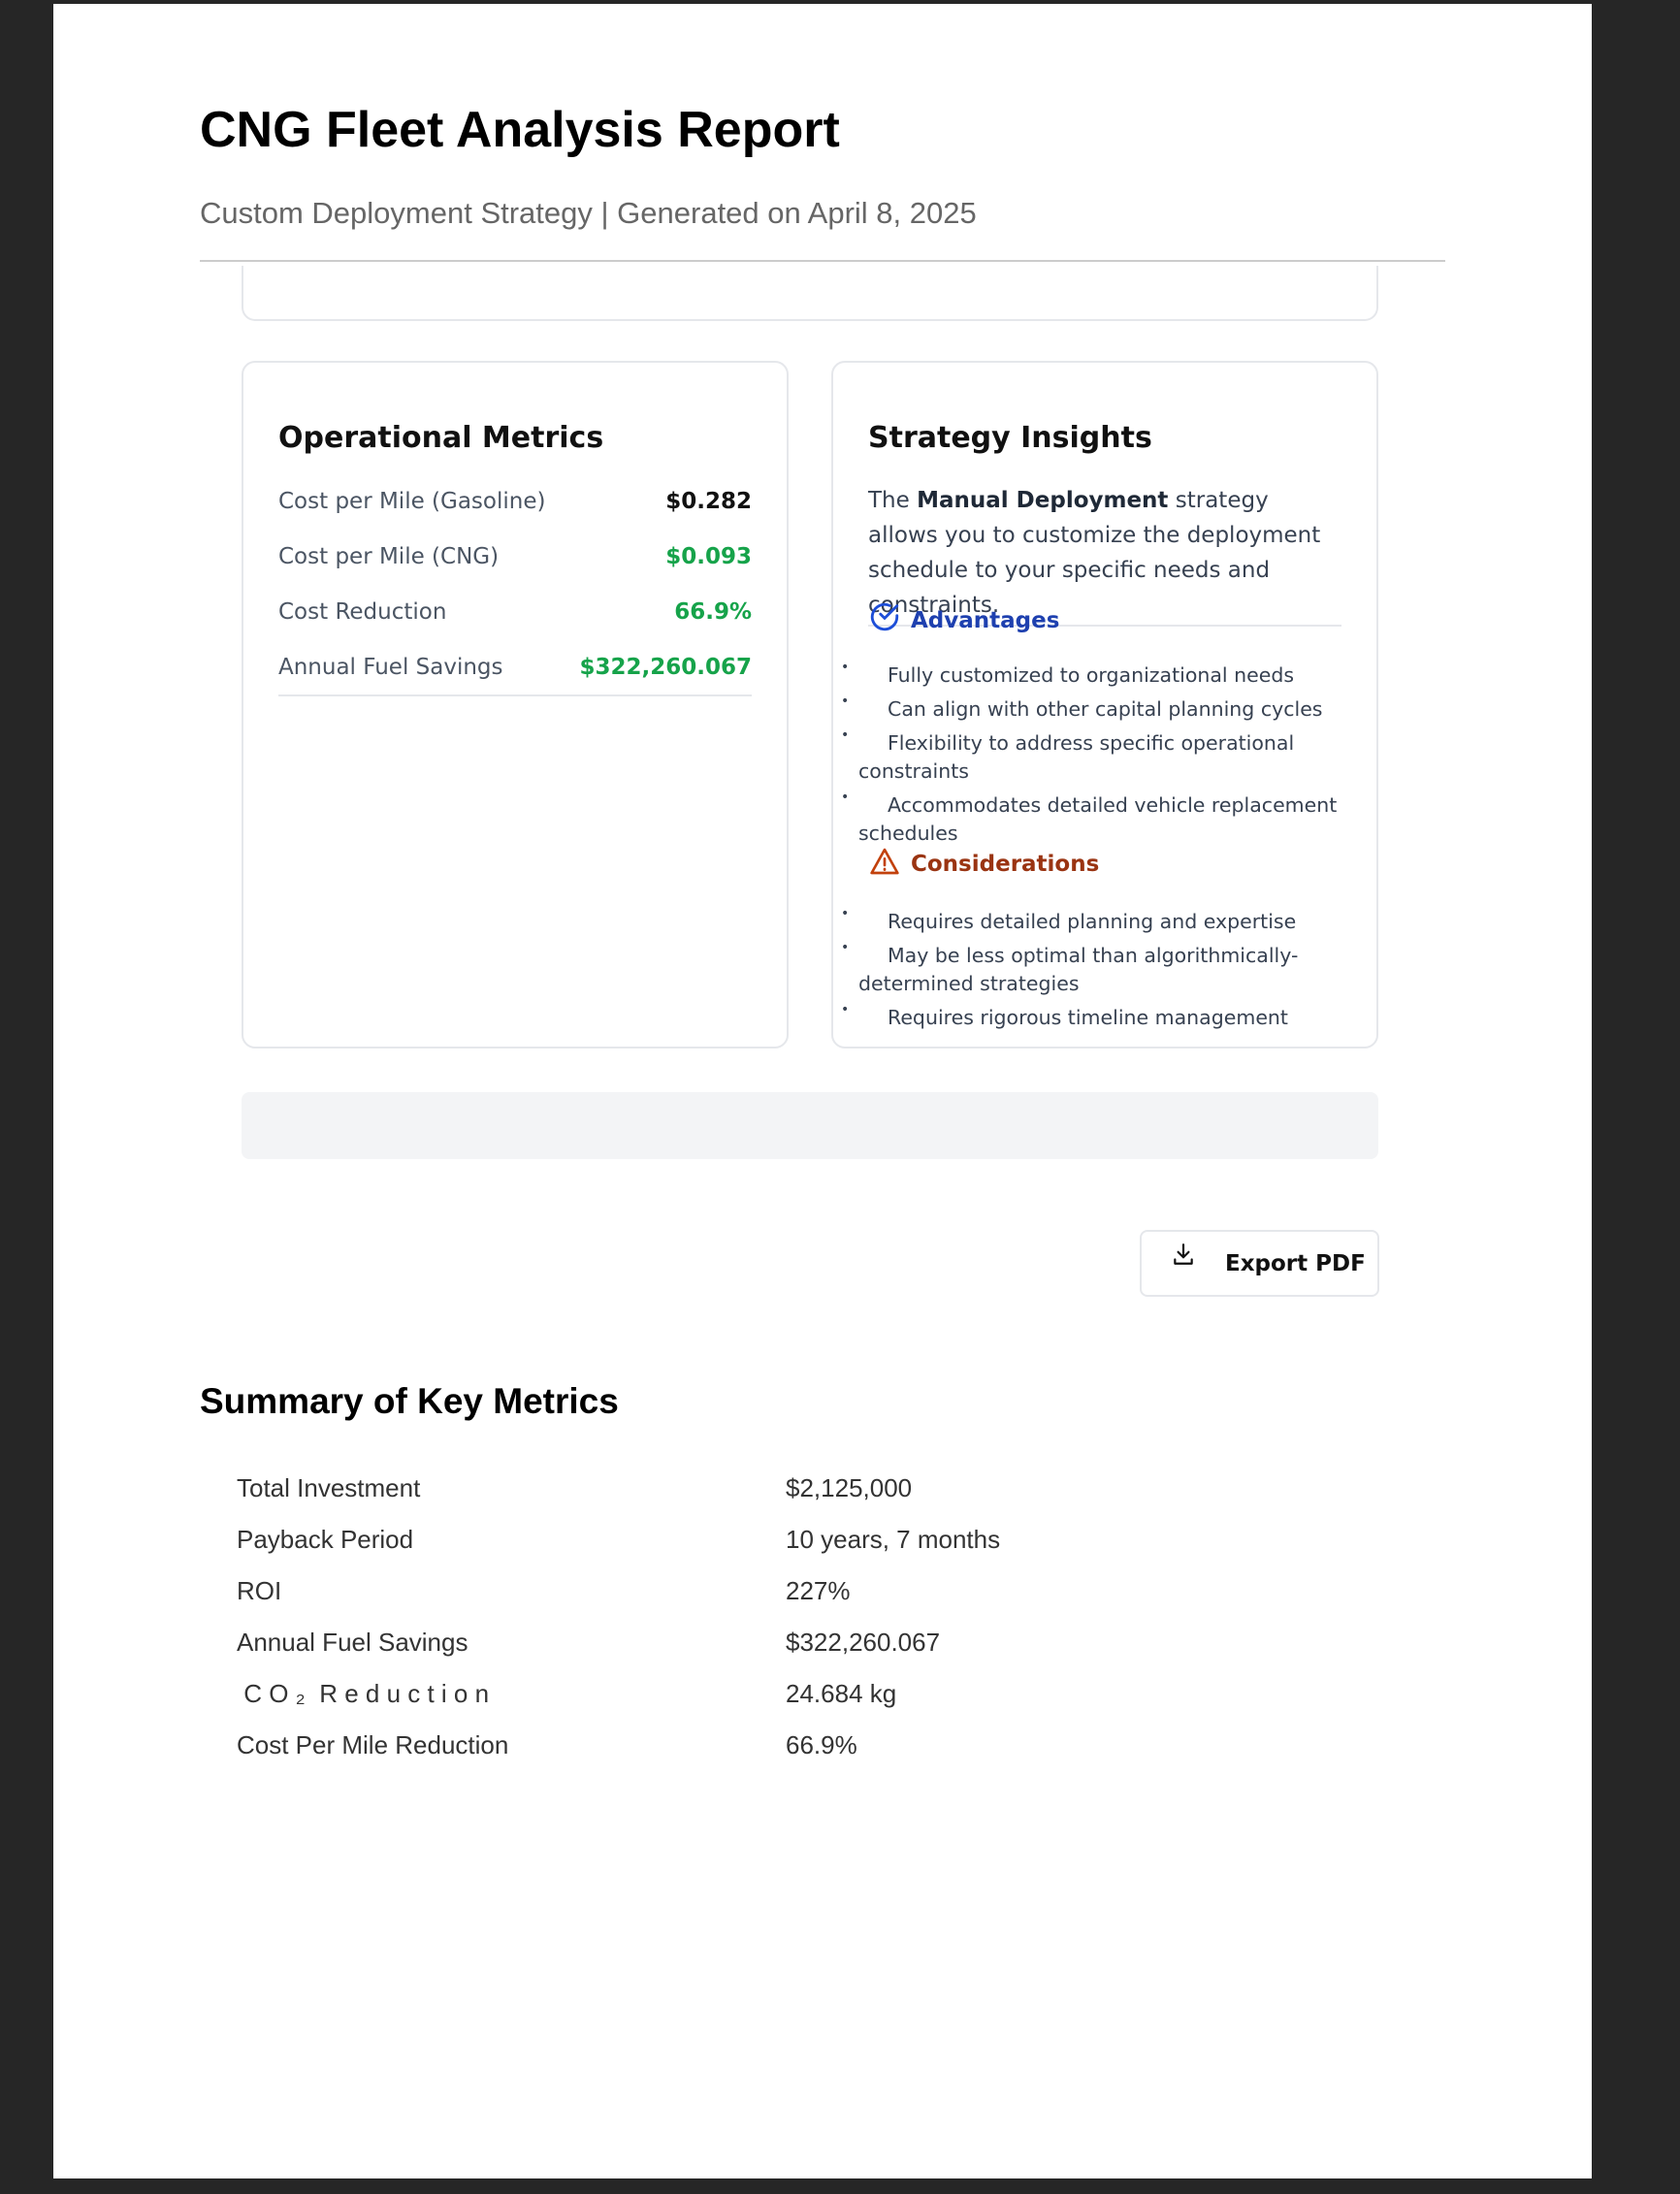 The image size is (1680, 2194). Describe the element at coordinates (884, 861) in the screenshot. I see `warning-triangle-icon` at that location.